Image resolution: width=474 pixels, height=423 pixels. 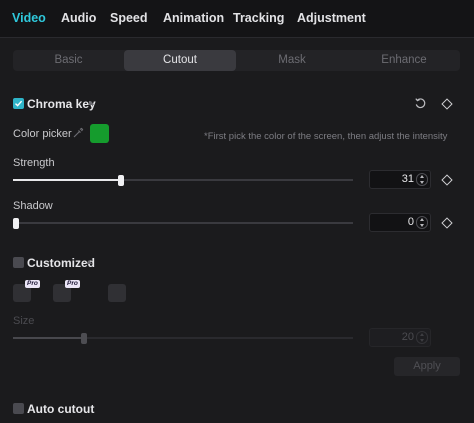 I want to click on strength-spin-buttons, so click(x=422, y=179).